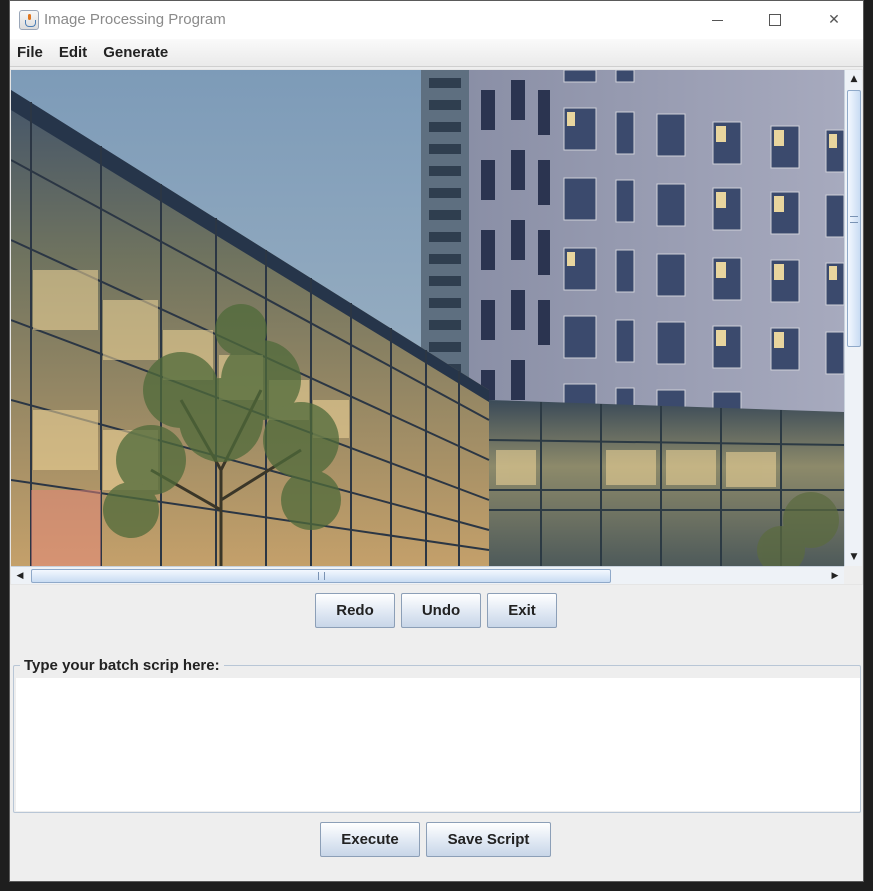 This screenshot has width=873, height=891. What do you see at coordinates (30, 52) in the screenshot?
I see `menu-file: File` at bounding box center [30, 52].